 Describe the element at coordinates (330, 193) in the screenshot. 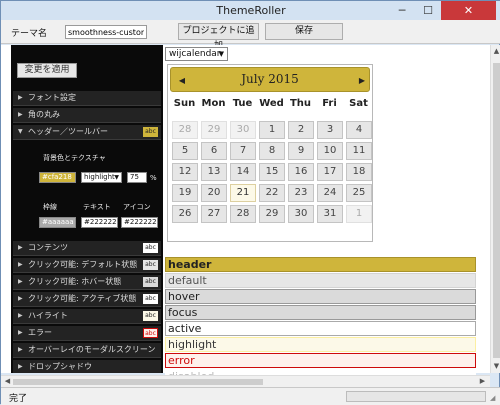

I see `calendar-day: 24` at that location.